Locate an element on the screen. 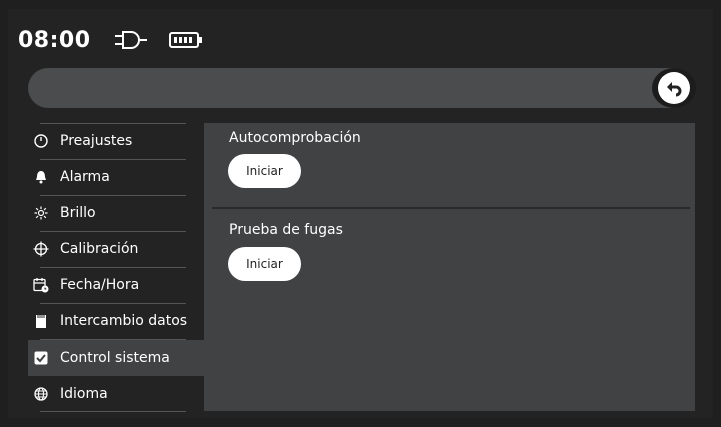 The width and height of the screenshot is (721, 427). menu-item-intercambio-datos: Intercambio datos is located at coordinates (116, 321).